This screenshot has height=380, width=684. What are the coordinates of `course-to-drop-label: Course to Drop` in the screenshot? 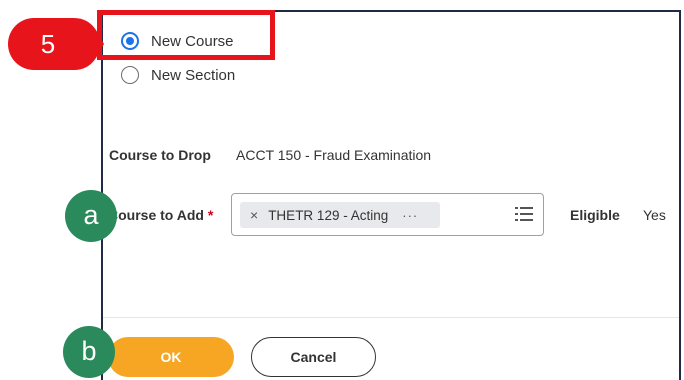 It's located at (160, 155).